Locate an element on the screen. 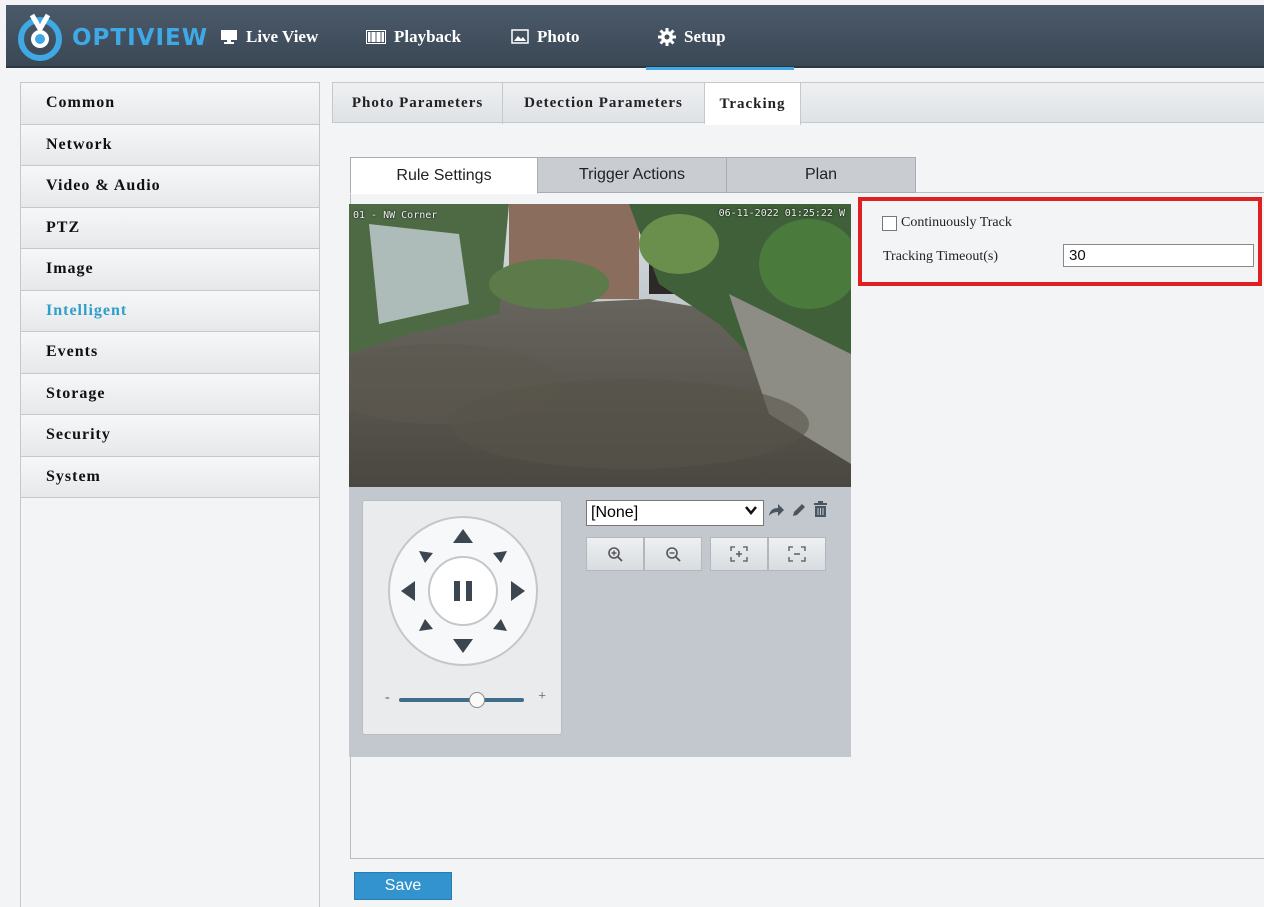 This screenshot has width=1264, height=907. ptz-direction-pad is located at coordinates (463, 591).